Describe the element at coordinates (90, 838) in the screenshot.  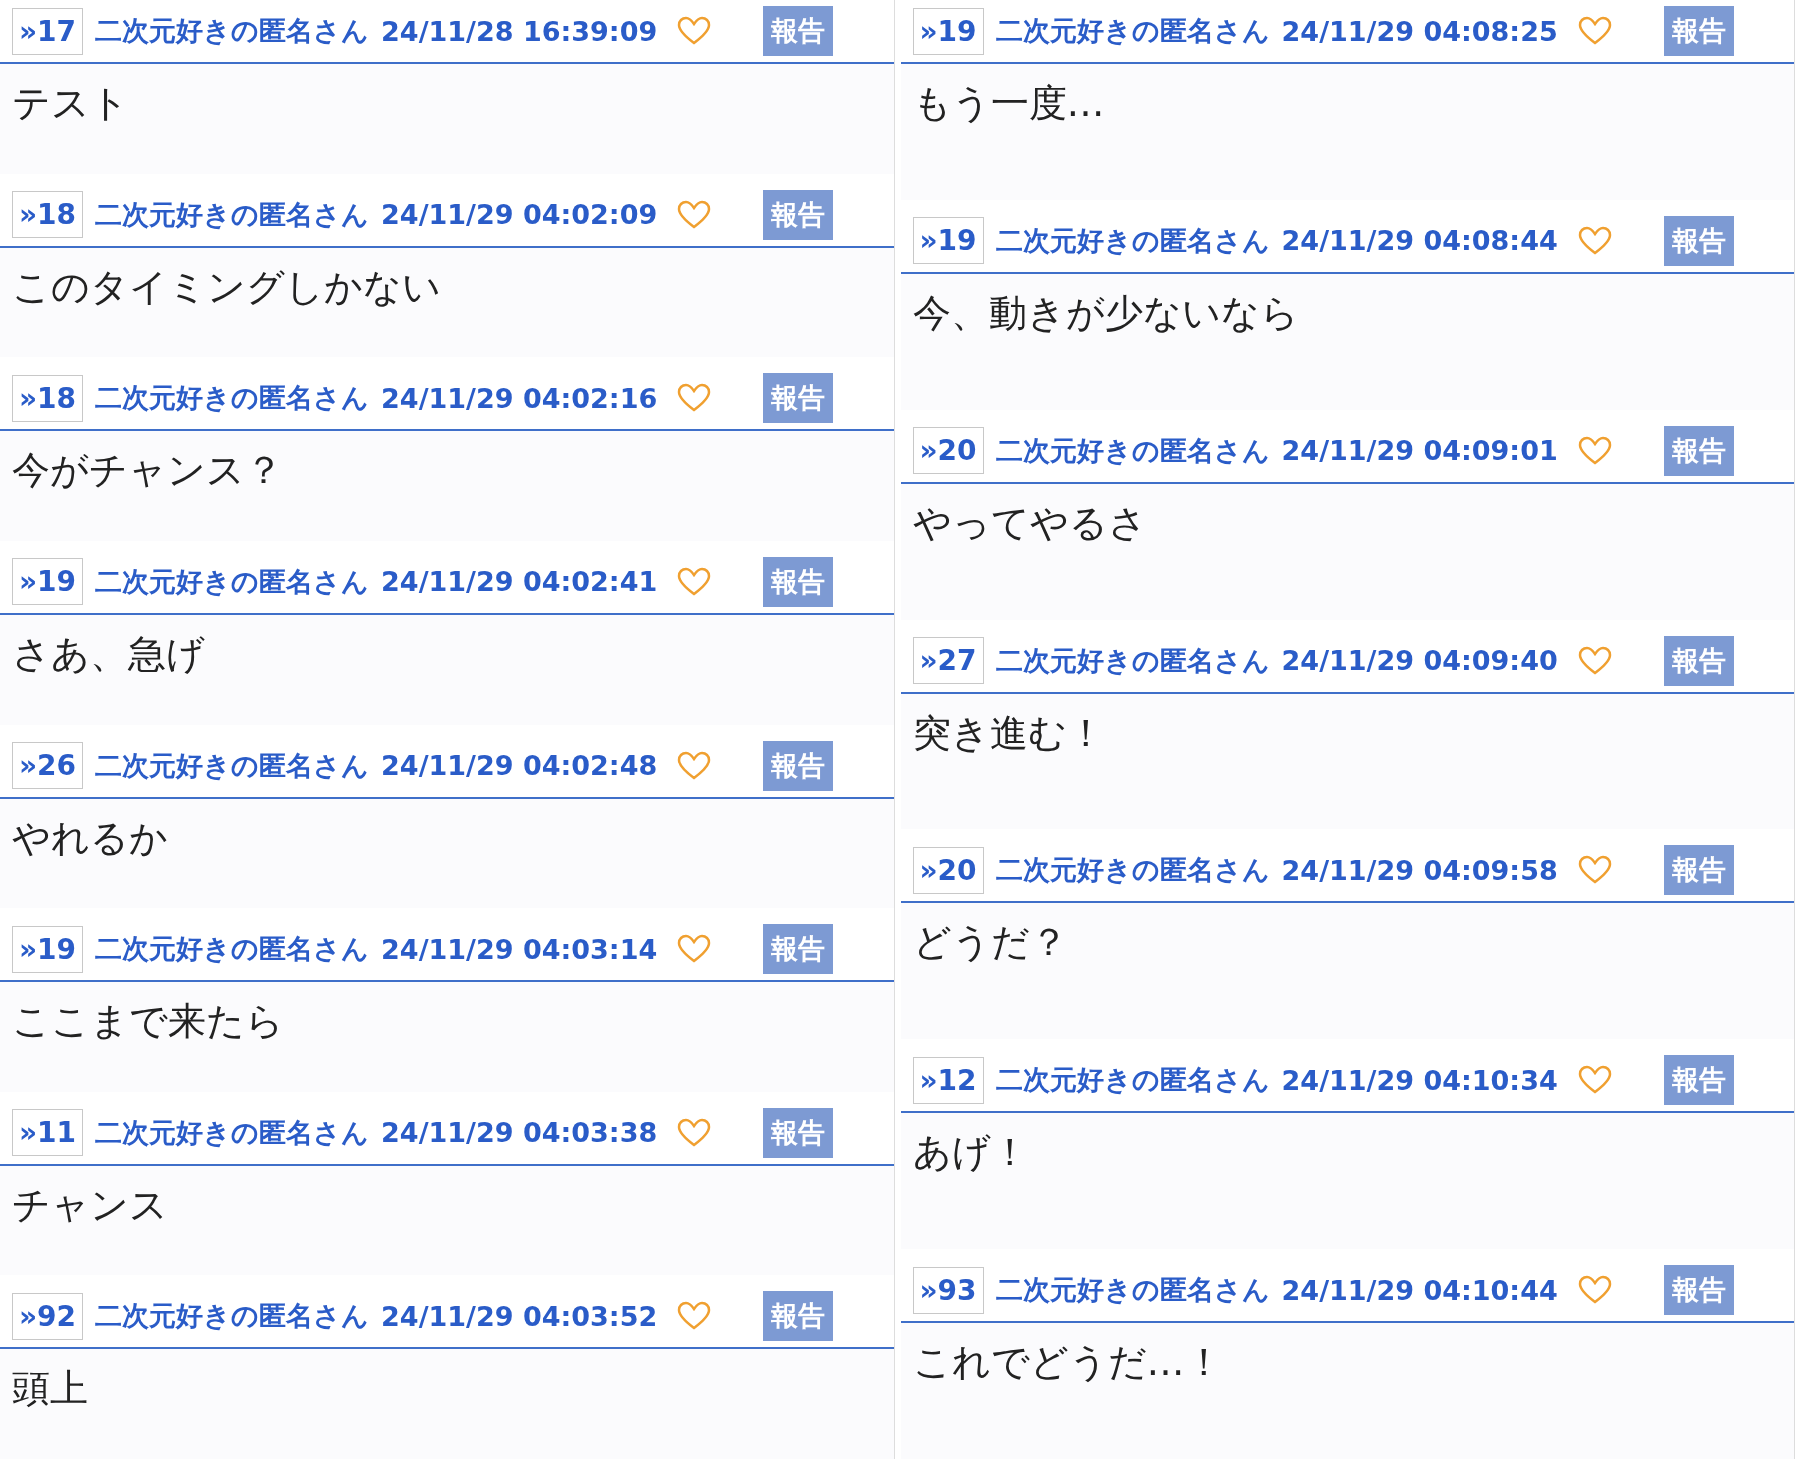
I see `post-message: やれるか` at that location.